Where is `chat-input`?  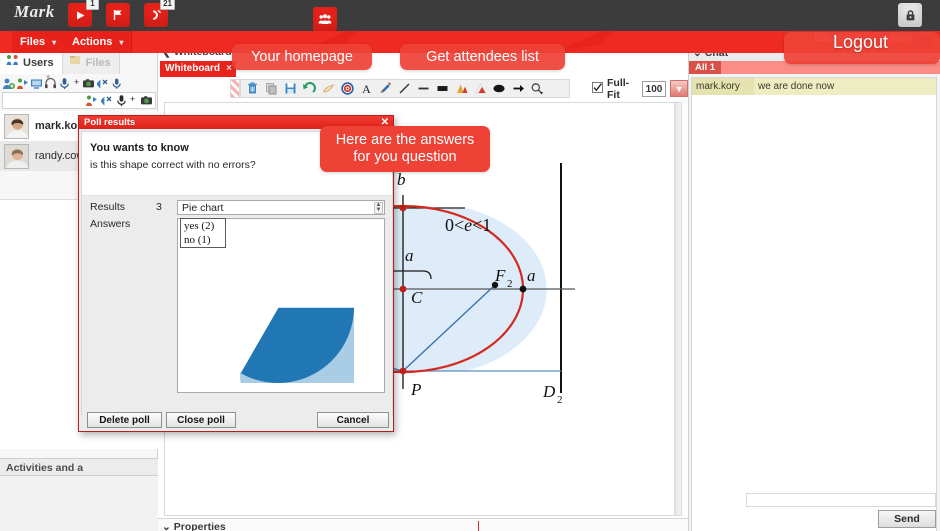 chat-input is located at coordinates (841, 500).